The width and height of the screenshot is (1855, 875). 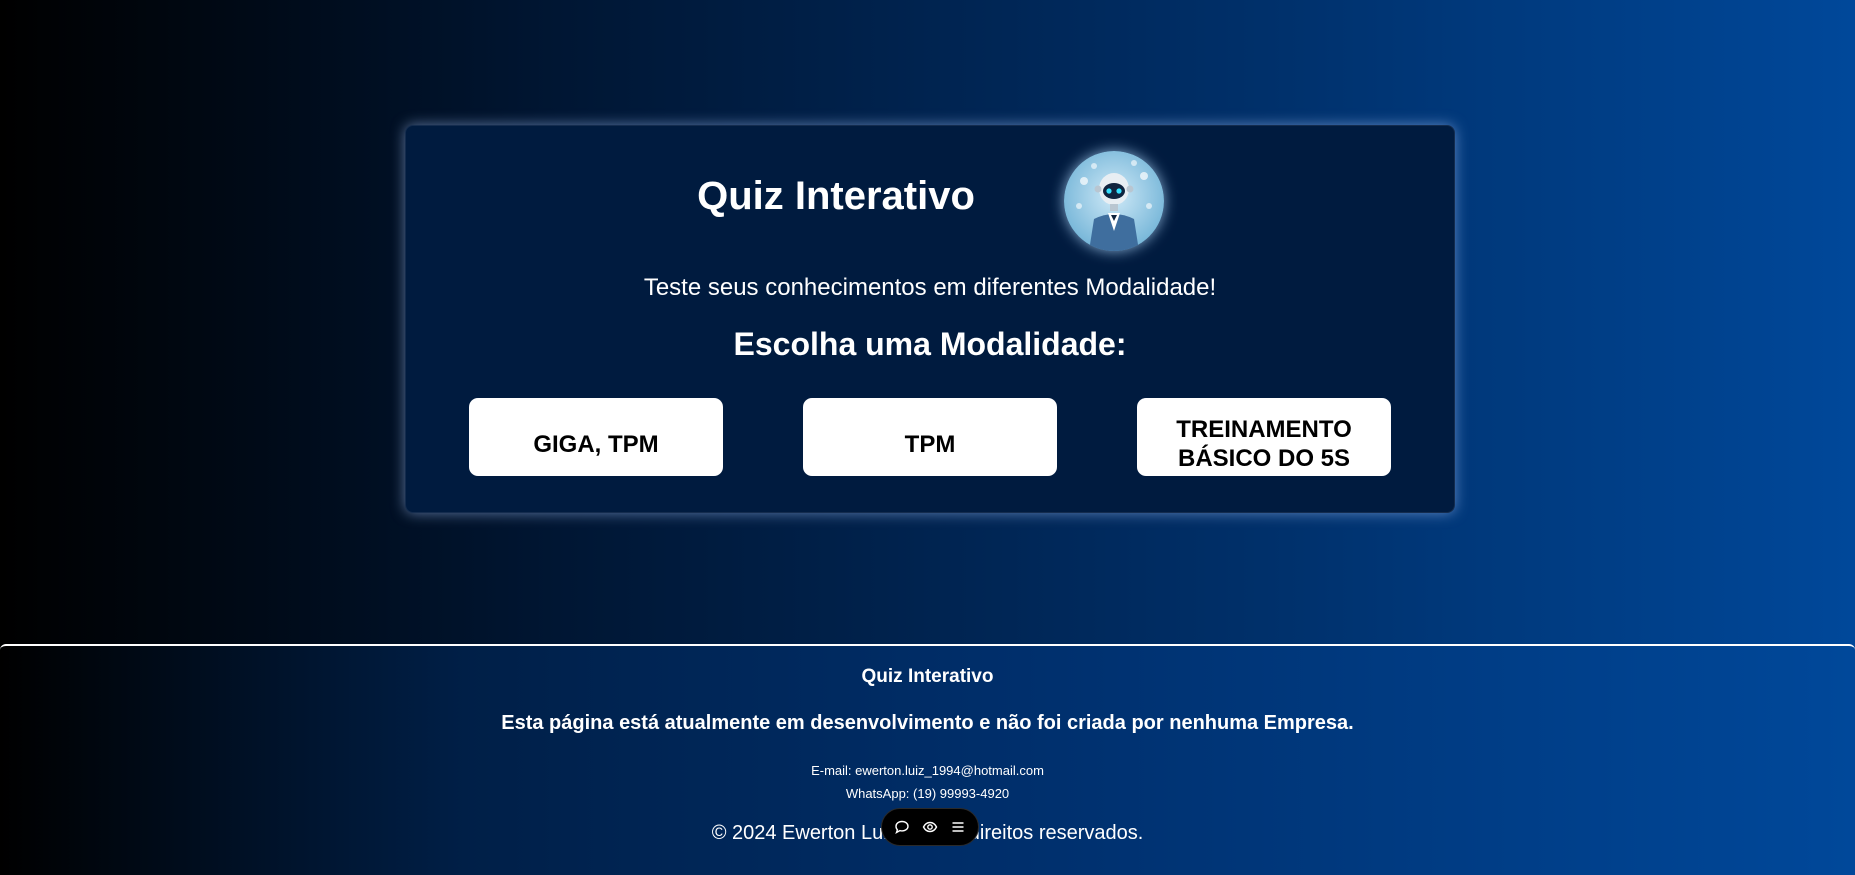 I want to click on footer-whatsapp: WhatsApp: (19) 99993-4920, so click(x=927, y=793).